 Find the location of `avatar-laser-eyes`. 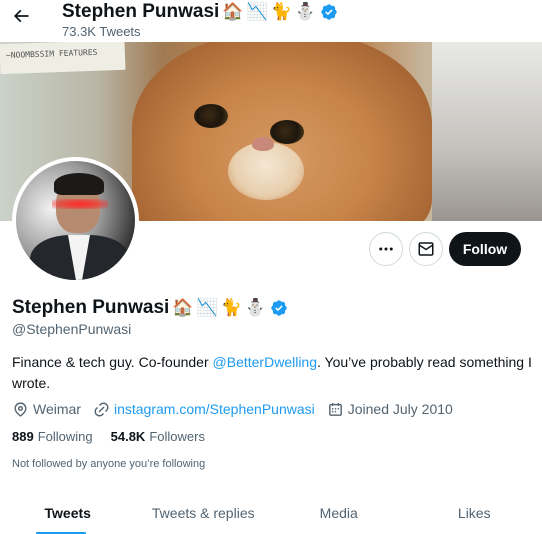

avatar-laser-eyes is located at coordinates (80, 204).